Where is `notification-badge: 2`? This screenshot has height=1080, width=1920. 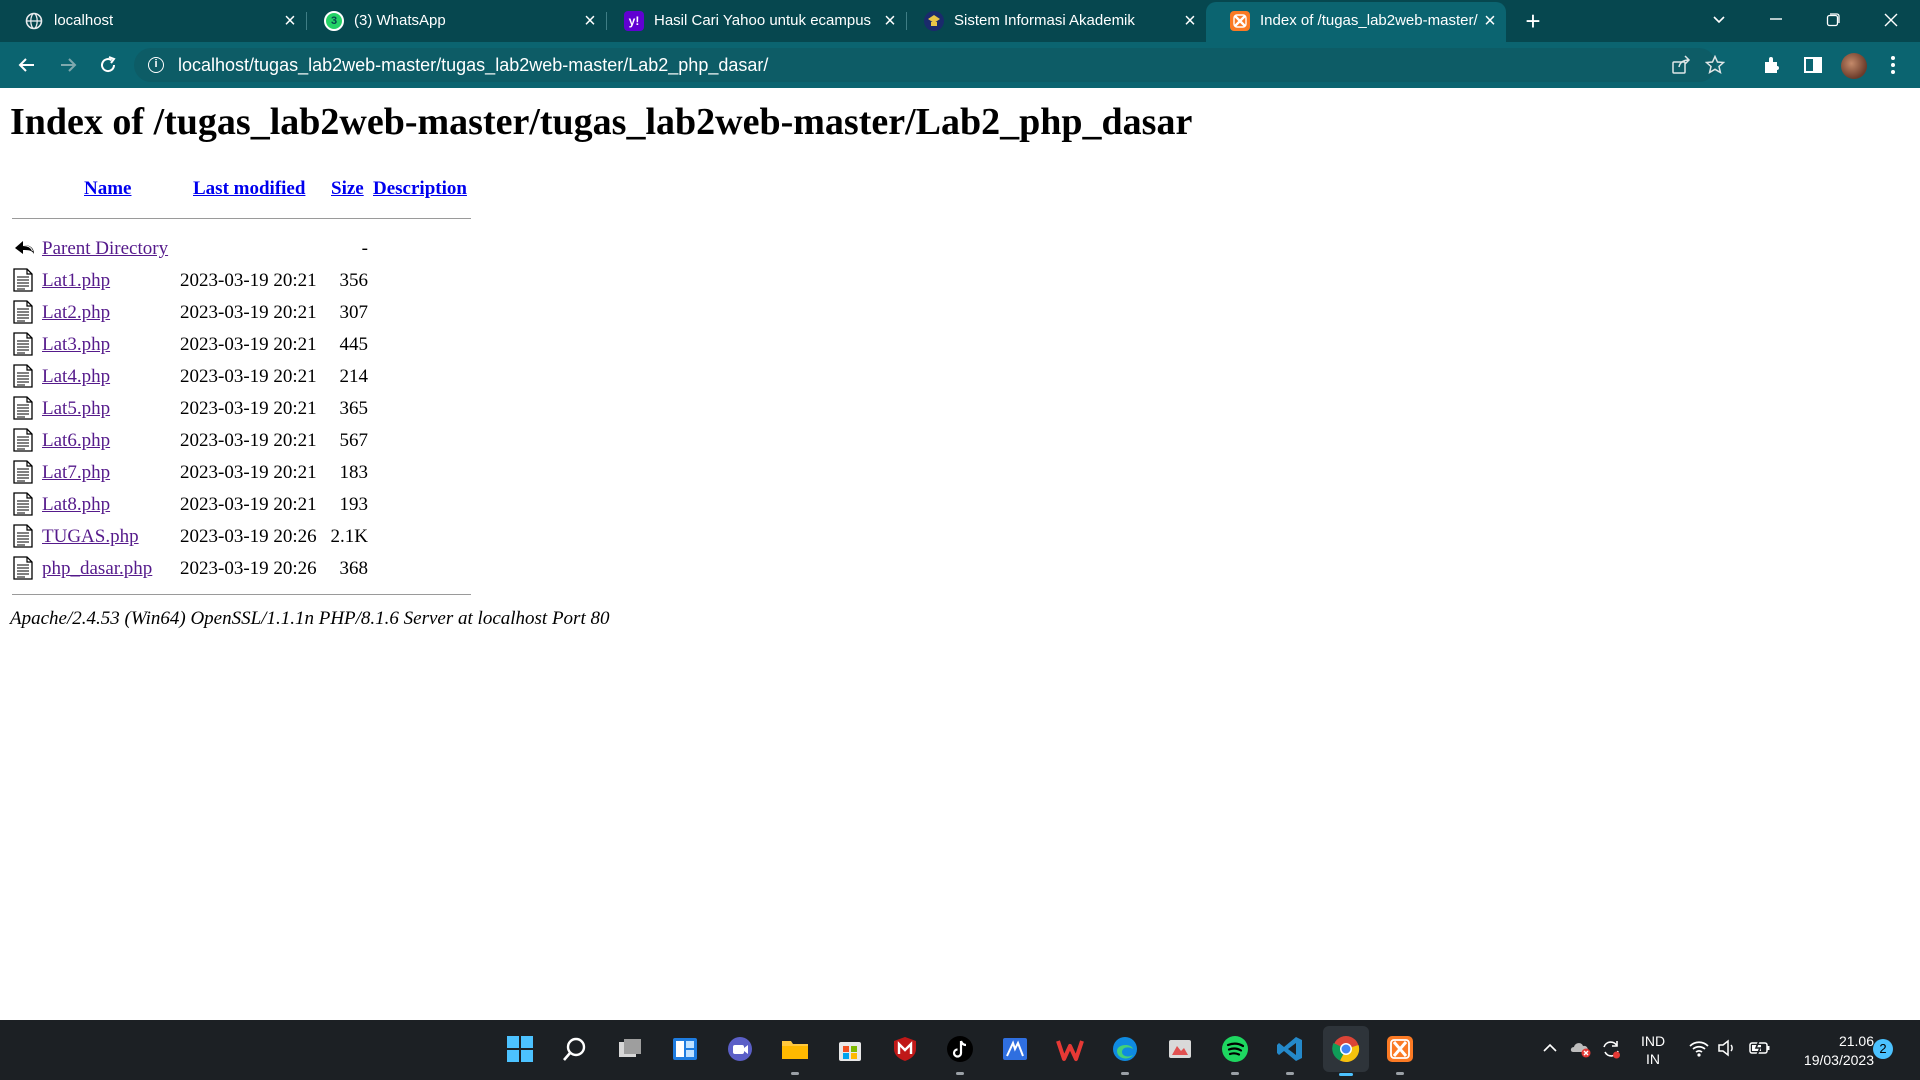
notification-badge: 2 is located at coordinates (1883, 1049).